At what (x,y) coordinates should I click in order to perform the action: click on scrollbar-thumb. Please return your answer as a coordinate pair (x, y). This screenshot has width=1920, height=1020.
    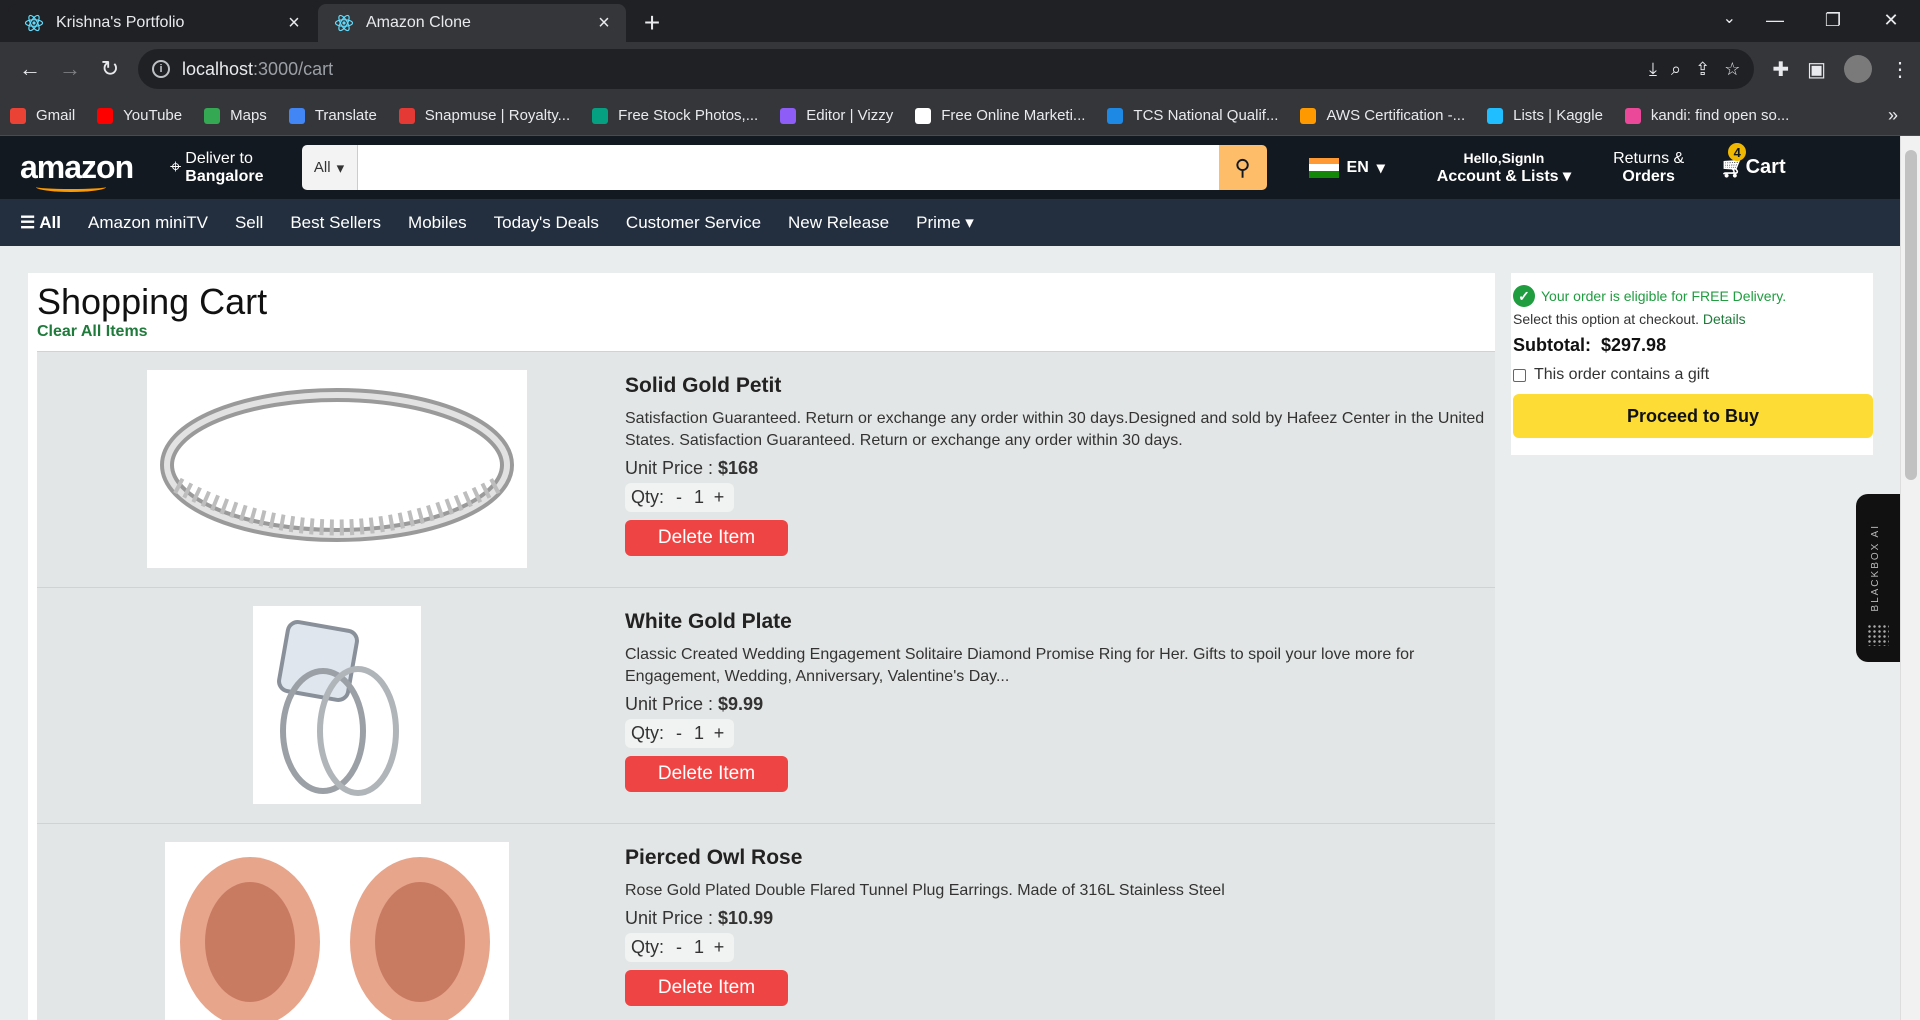
    Looking at the image, I should click on (1911, 315).